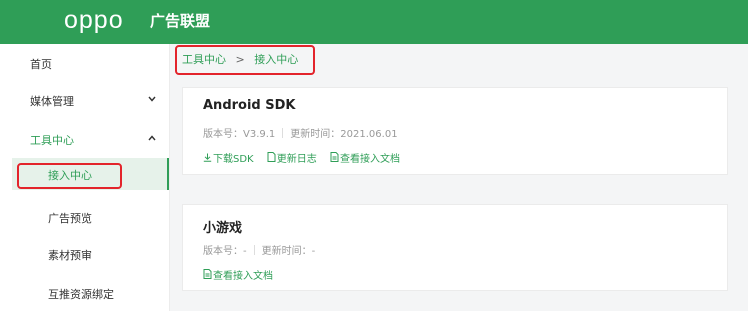 The height and width of the screenshot is (311, 748). Describe the element at coordinates (152, 138) in the screenshot. I see `chevron-up-icon` at that location.